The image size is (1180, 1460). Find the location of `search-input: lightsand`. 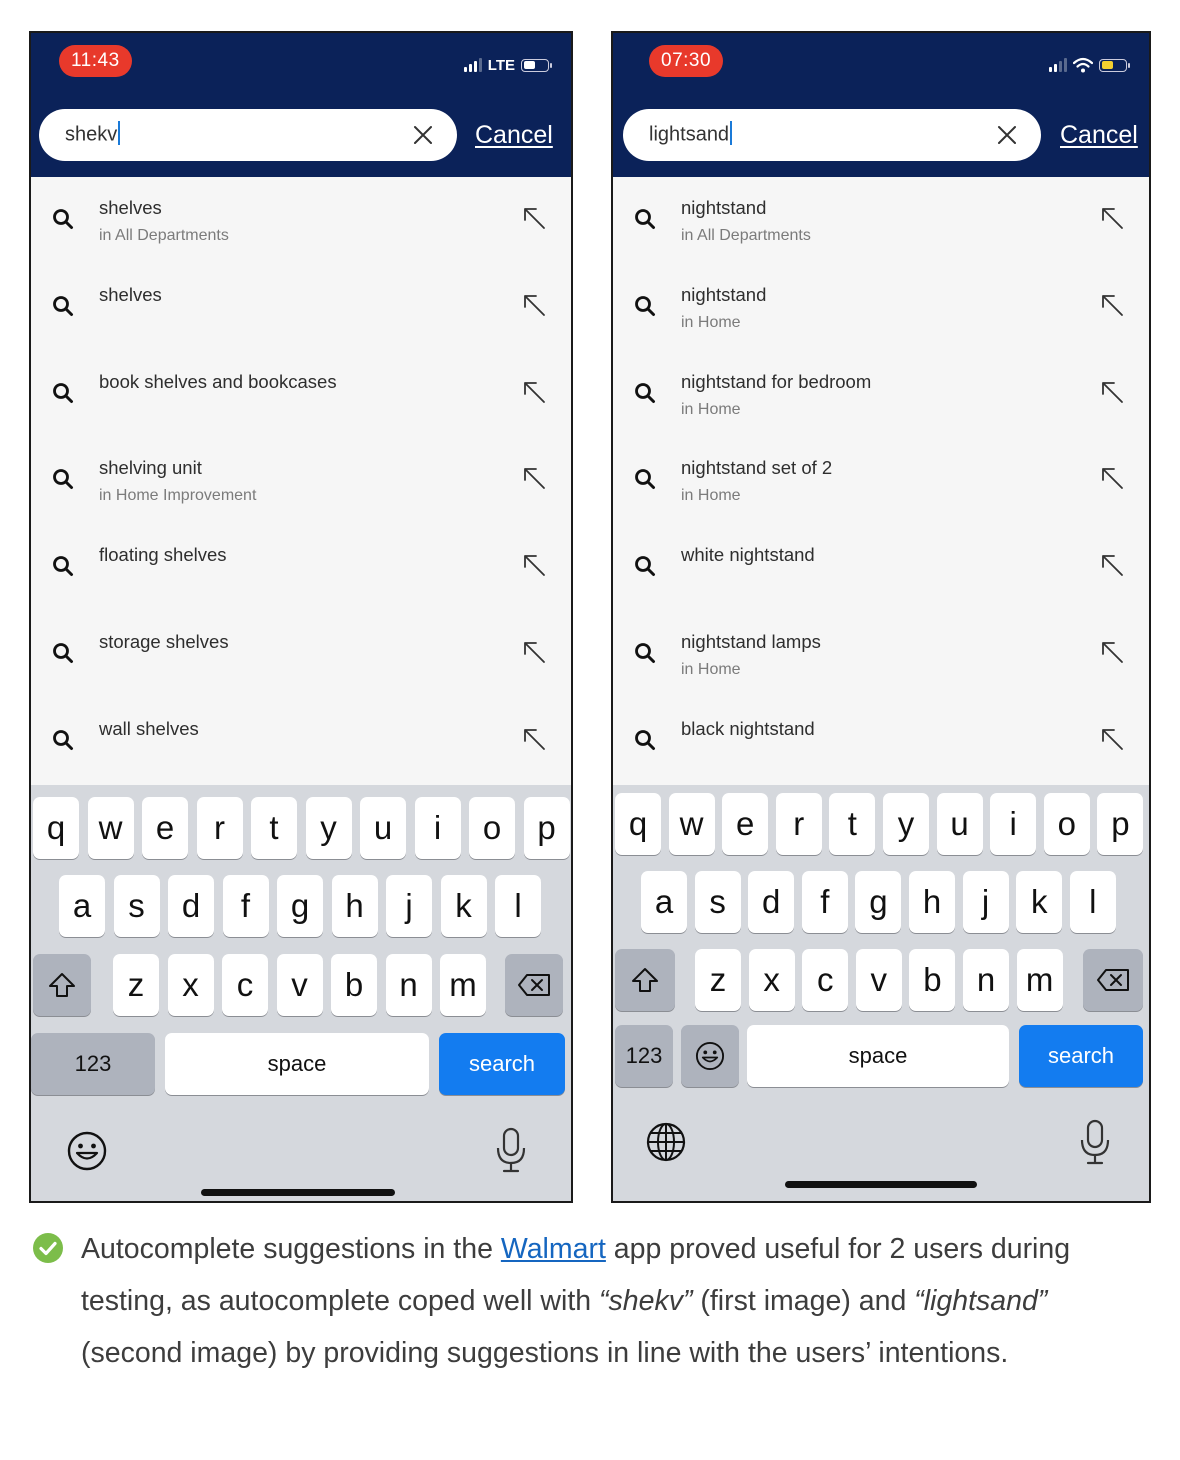

search-input: lightsand is located at coordinates (832, 135).